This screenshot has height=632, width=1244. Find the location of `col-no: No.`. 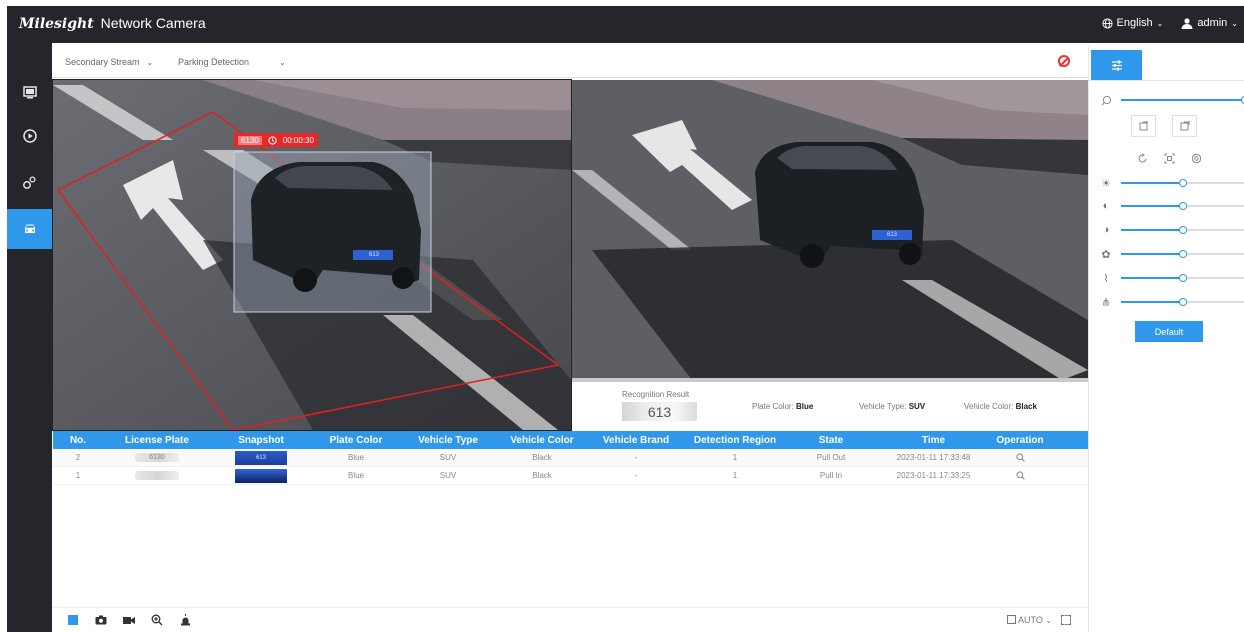

col-no: No. is located at coordinates (78, 440).